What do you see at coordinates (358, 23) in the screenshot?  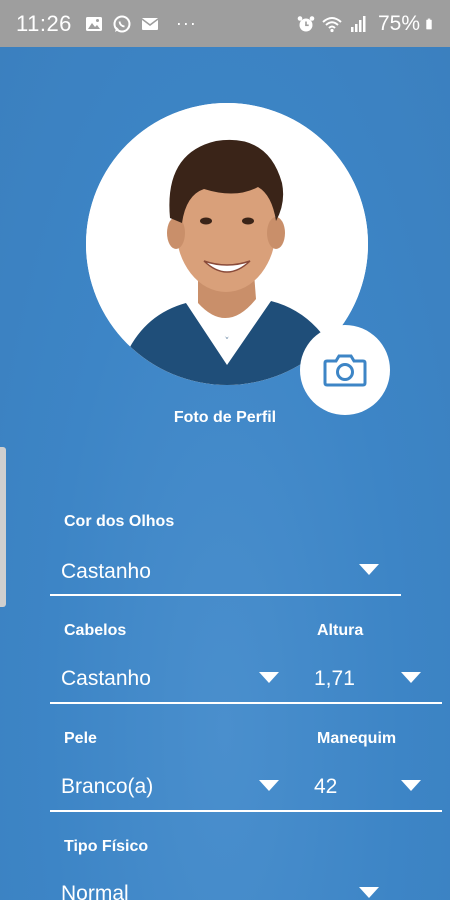 I see `signal-icon` at bounding box center [358, 23].